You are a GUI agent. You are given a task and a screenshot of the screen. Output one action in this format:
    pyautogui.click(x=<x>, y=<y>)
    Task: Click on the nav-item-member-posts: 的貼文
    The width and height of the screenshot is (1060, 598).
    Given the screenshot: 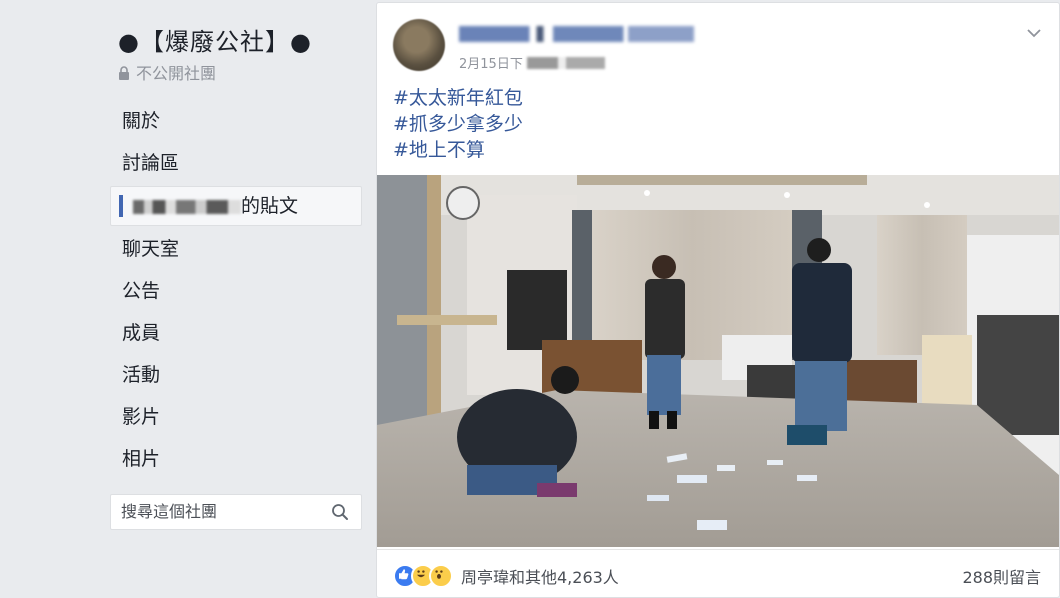 What is the action you would take?
    pyautogui.click(x=236, y=206)
    